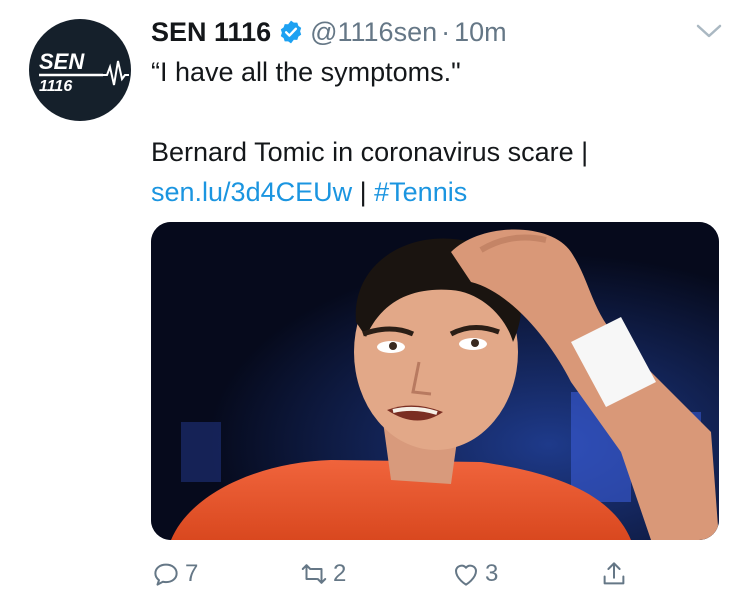  Describe the element at coordinates (401, 574) in the screenshot. I see `action-bar: 7 2 3` at that location.